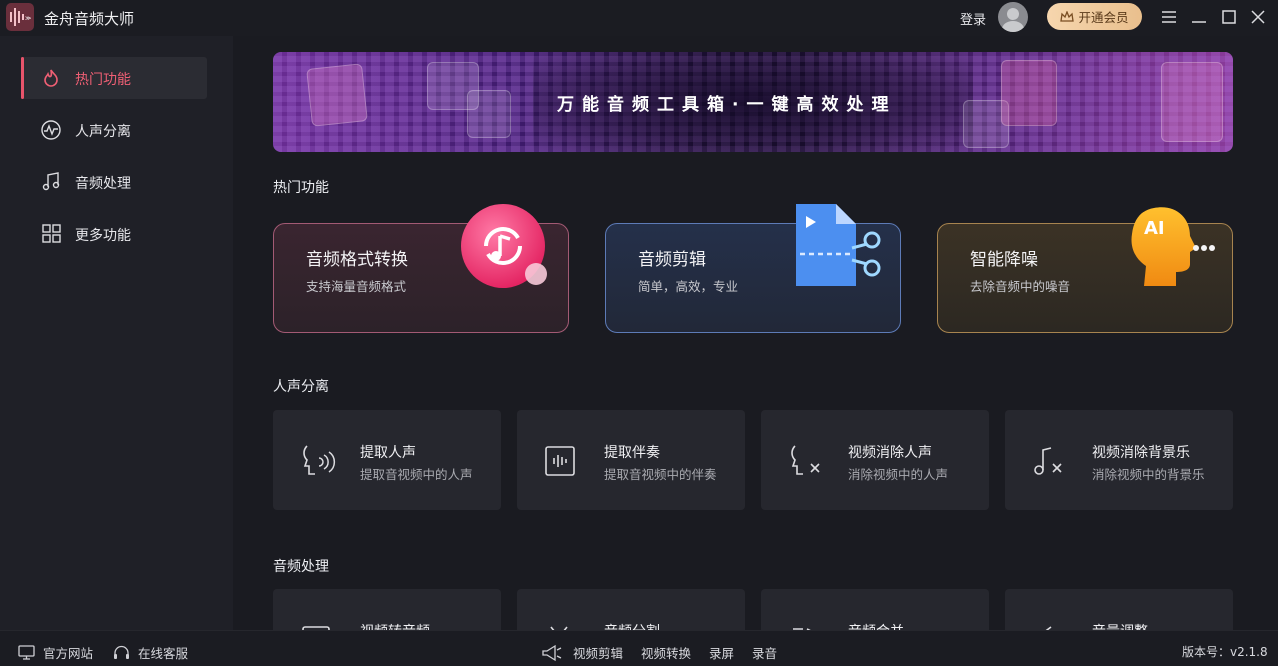 The height and width of the screenshot is (666, 1278). Describe the element at coordinates (504, 246) in the screenshot. I see `audio-convert-icon` at that location.